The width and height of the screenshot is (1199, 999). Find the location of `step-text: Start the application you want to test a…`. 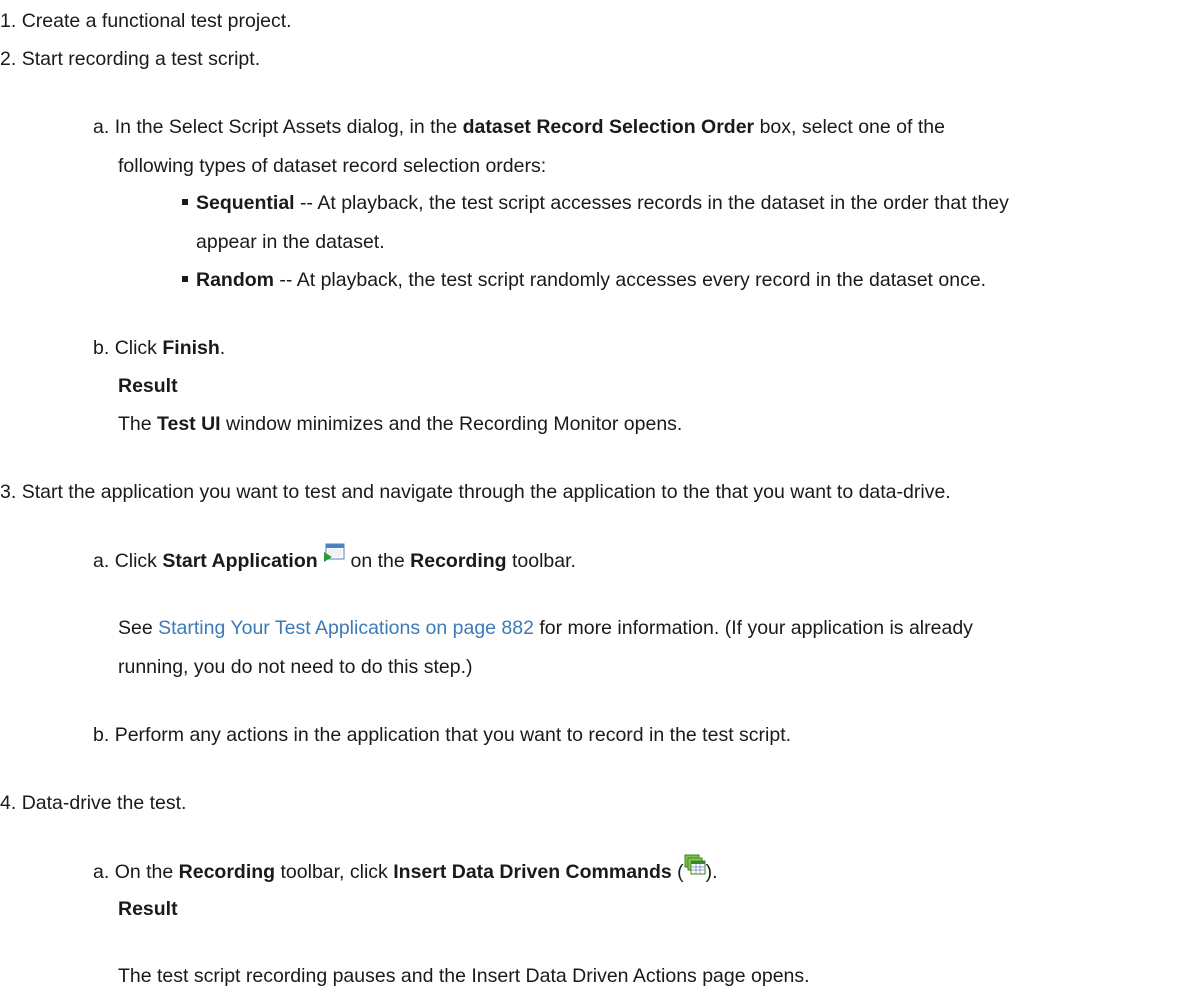

step-text: Start the application you want to test a… is located at coordinates (486, 492).